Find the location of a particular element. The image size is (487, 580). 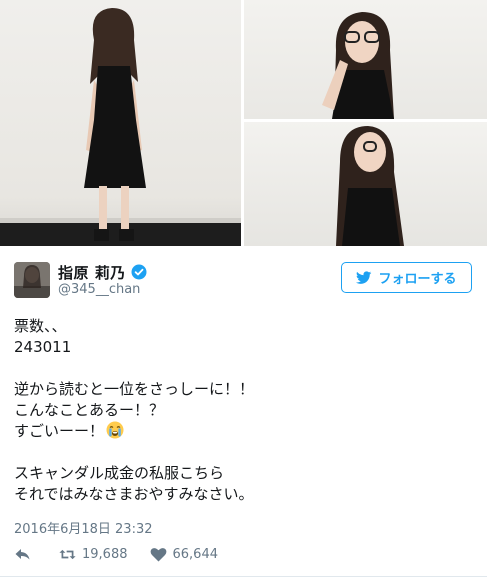

tweet-line: 票数、、 is located at coordinates (40, 326).